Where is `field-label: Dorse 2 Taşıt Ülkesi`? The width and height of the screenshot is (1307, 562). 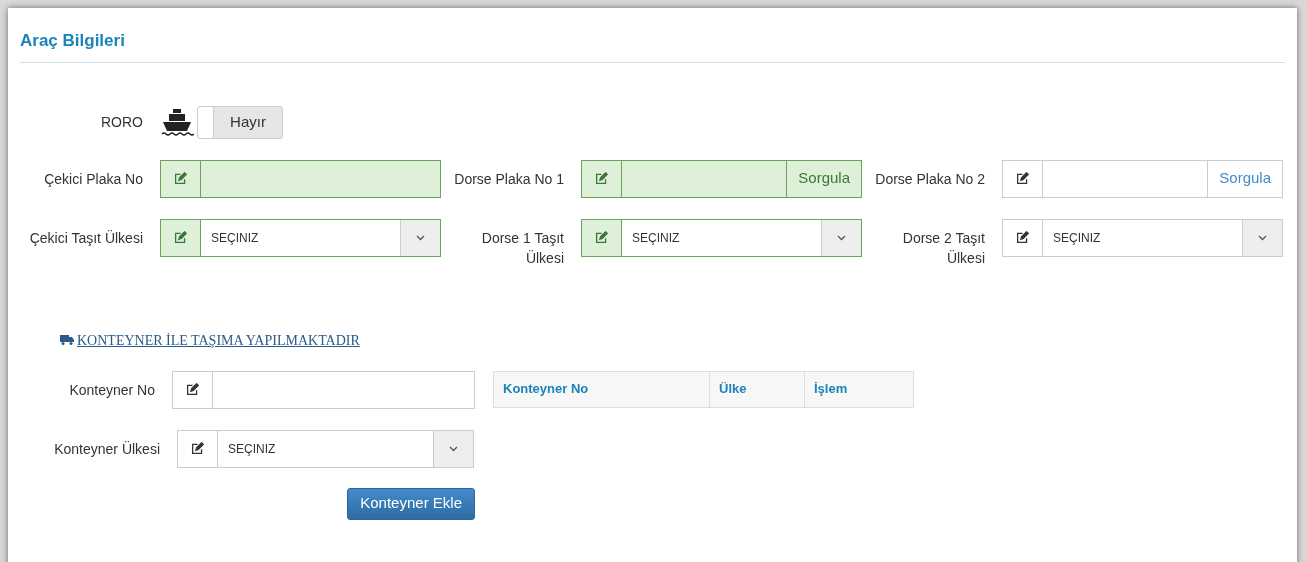
field-label: Dorse 2 Taşıt Ülkesi is located at coordinates (943, 248).